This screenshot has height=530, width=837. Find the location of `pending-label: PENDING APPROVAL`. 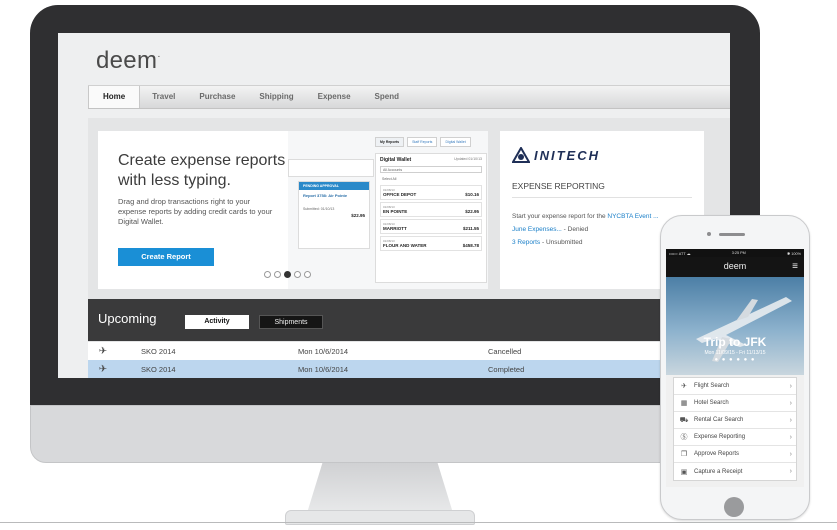

pending-label: PENDING APPROVAL is located at coordinates (334, 186).